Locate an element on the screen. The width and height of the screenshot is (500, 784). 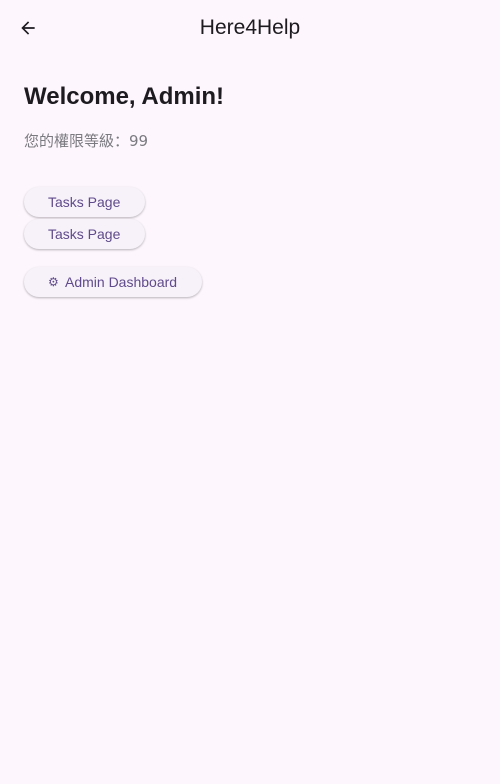
app-bar: Here4Help is located at coordinates (250, 28).